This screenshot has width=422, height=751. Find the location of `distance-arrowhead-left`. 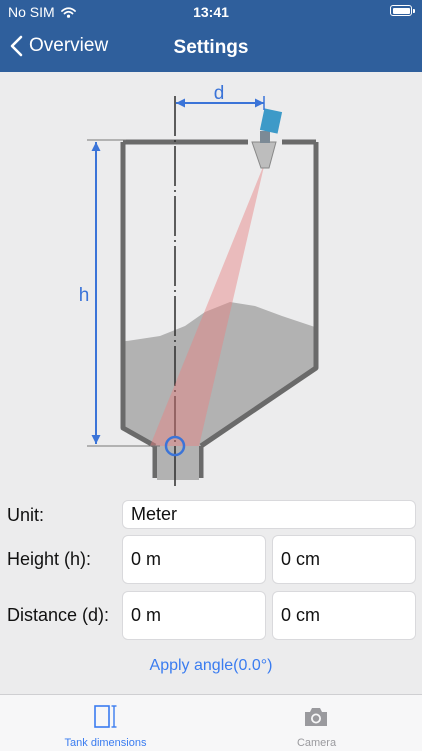

distance-arrowhead-left is located at coordinates (180, 103).